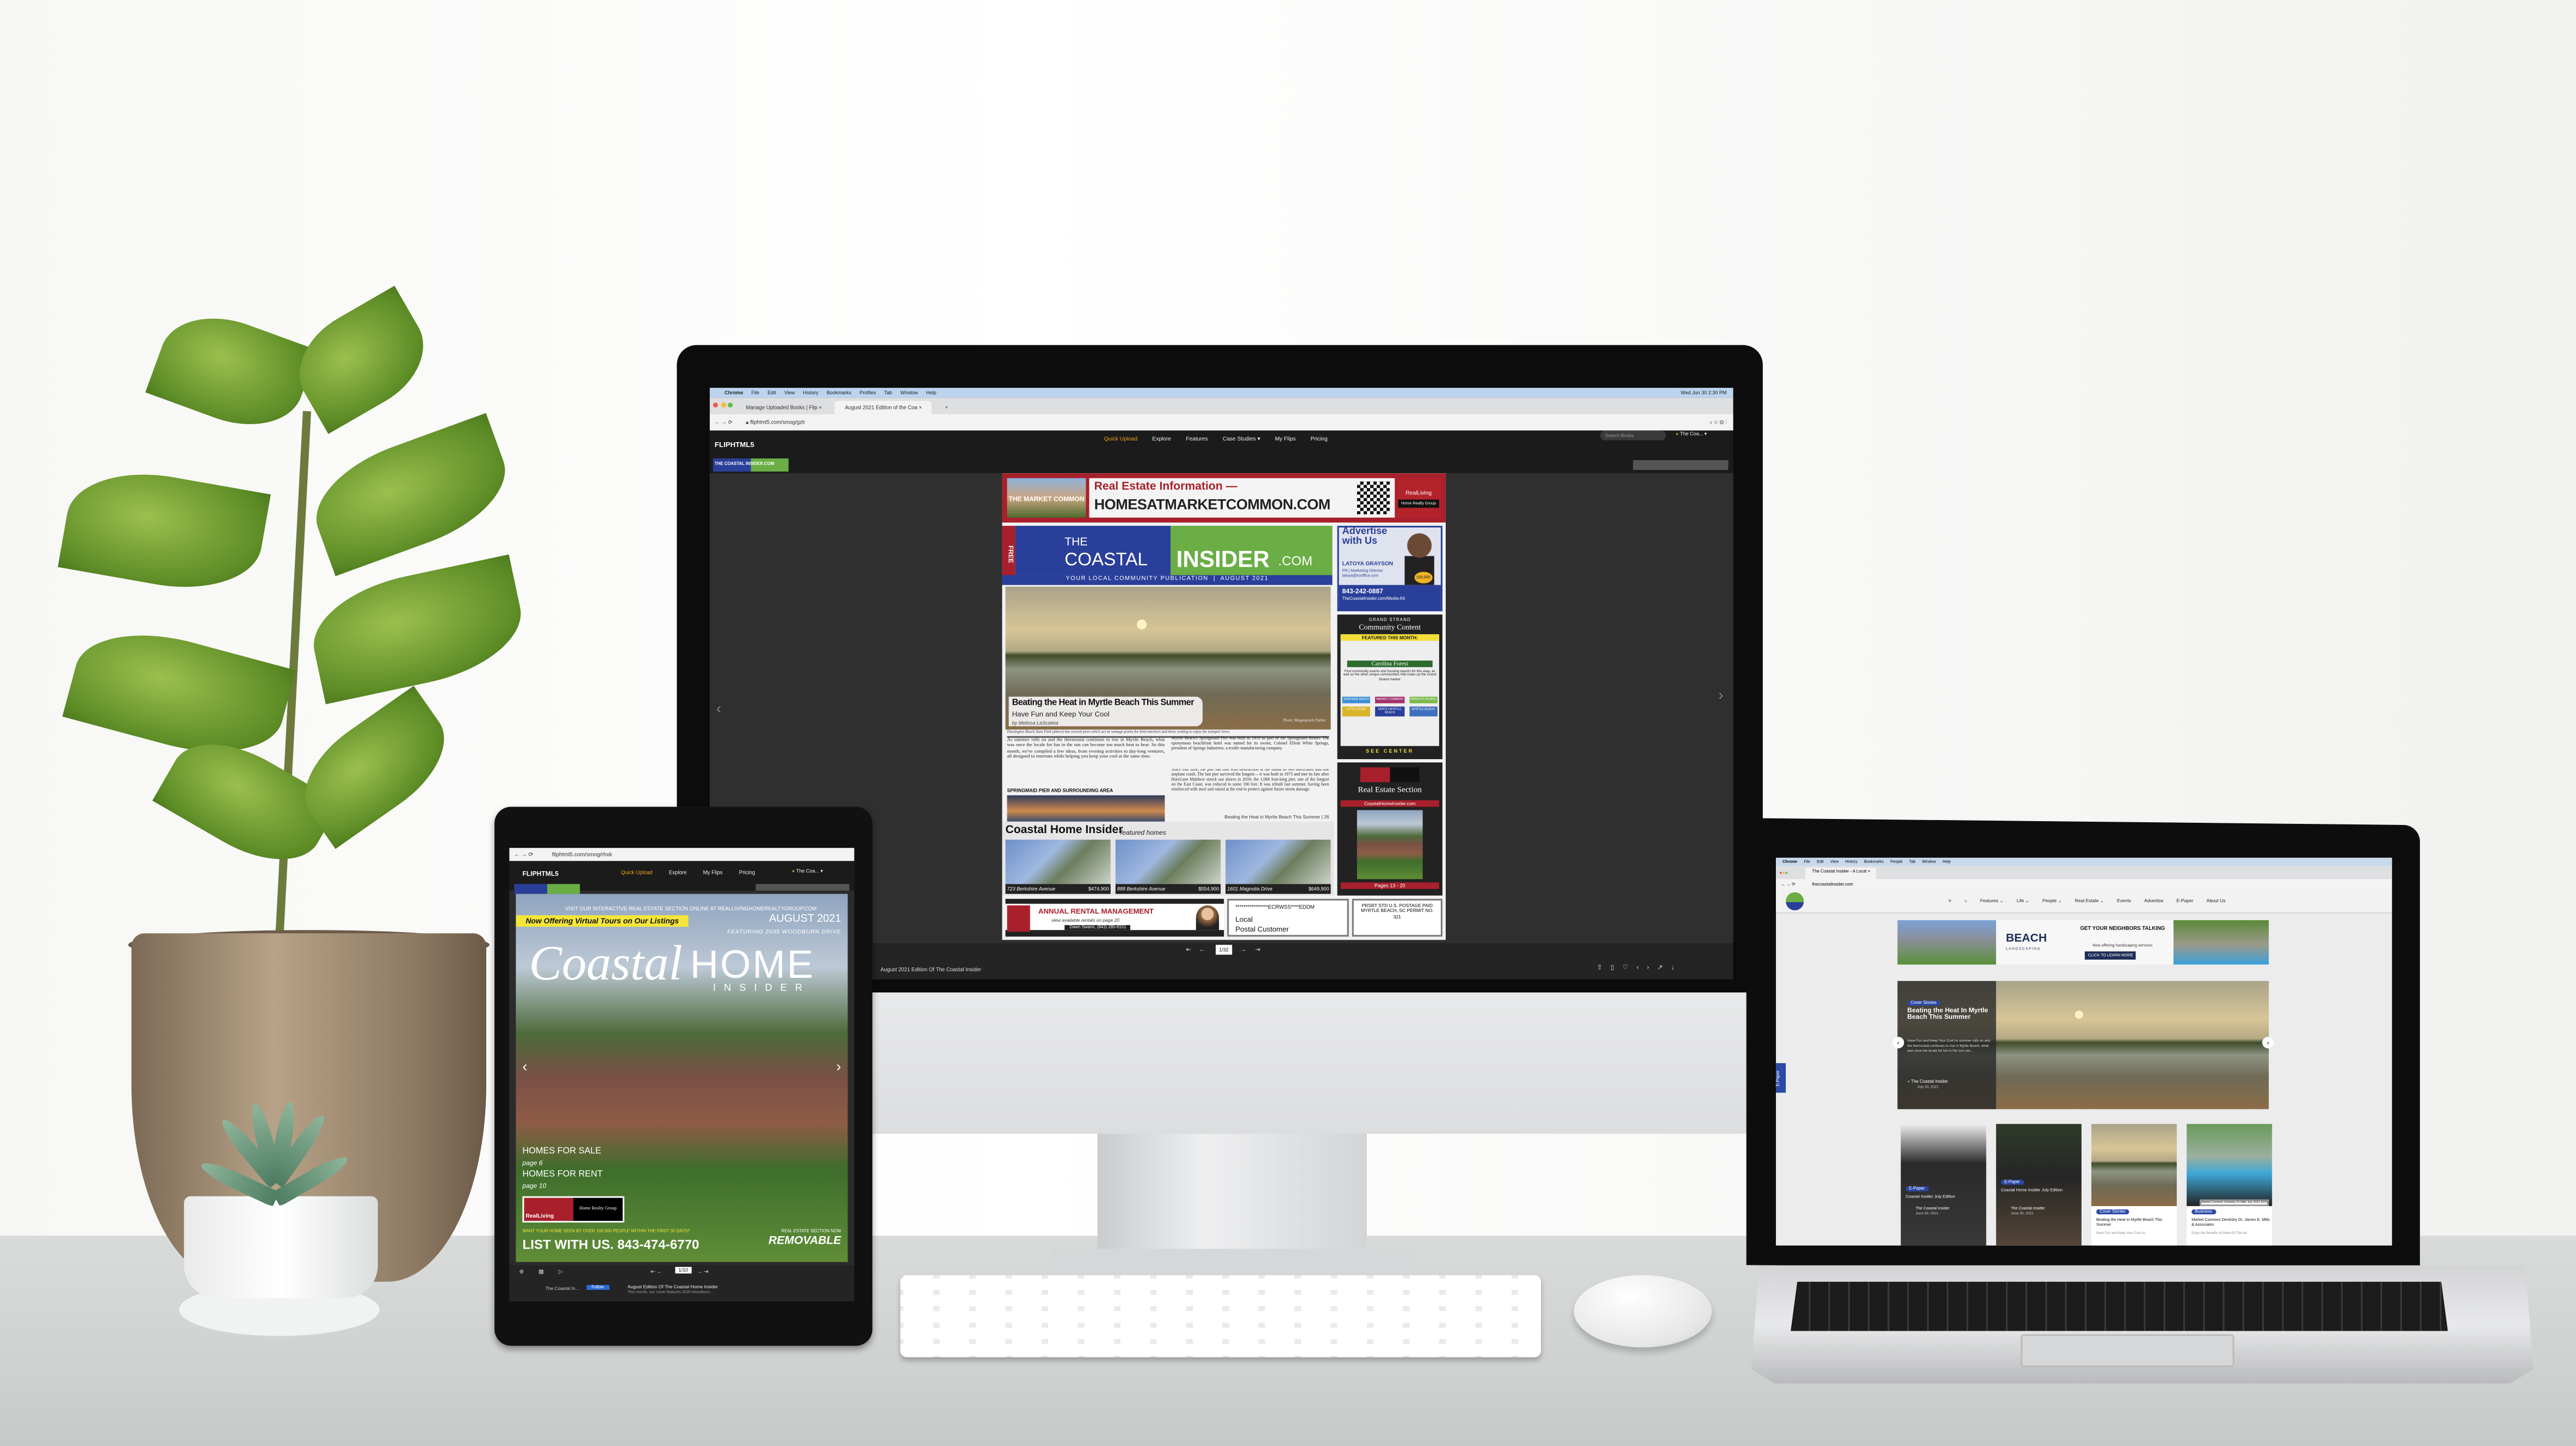  Describe the element at coordinates (1718, 422) in the screenshot. I see `browser-toolbar-icons: ⌕ ☆ ⚙ ⋮` at that location.